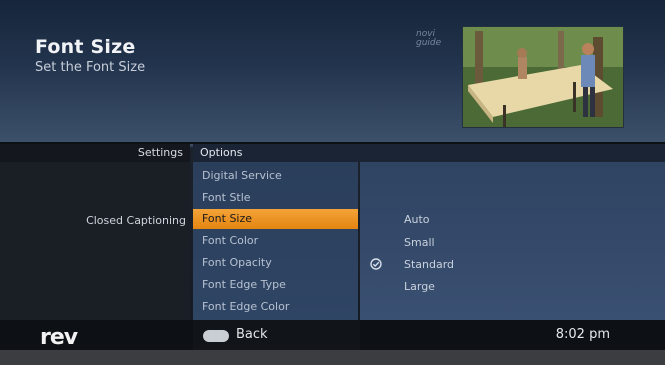  What do you see at coordinates (275, 219) in the screenshot?
I see `option-font-size: Font Size` at bounding box center [275, 219].